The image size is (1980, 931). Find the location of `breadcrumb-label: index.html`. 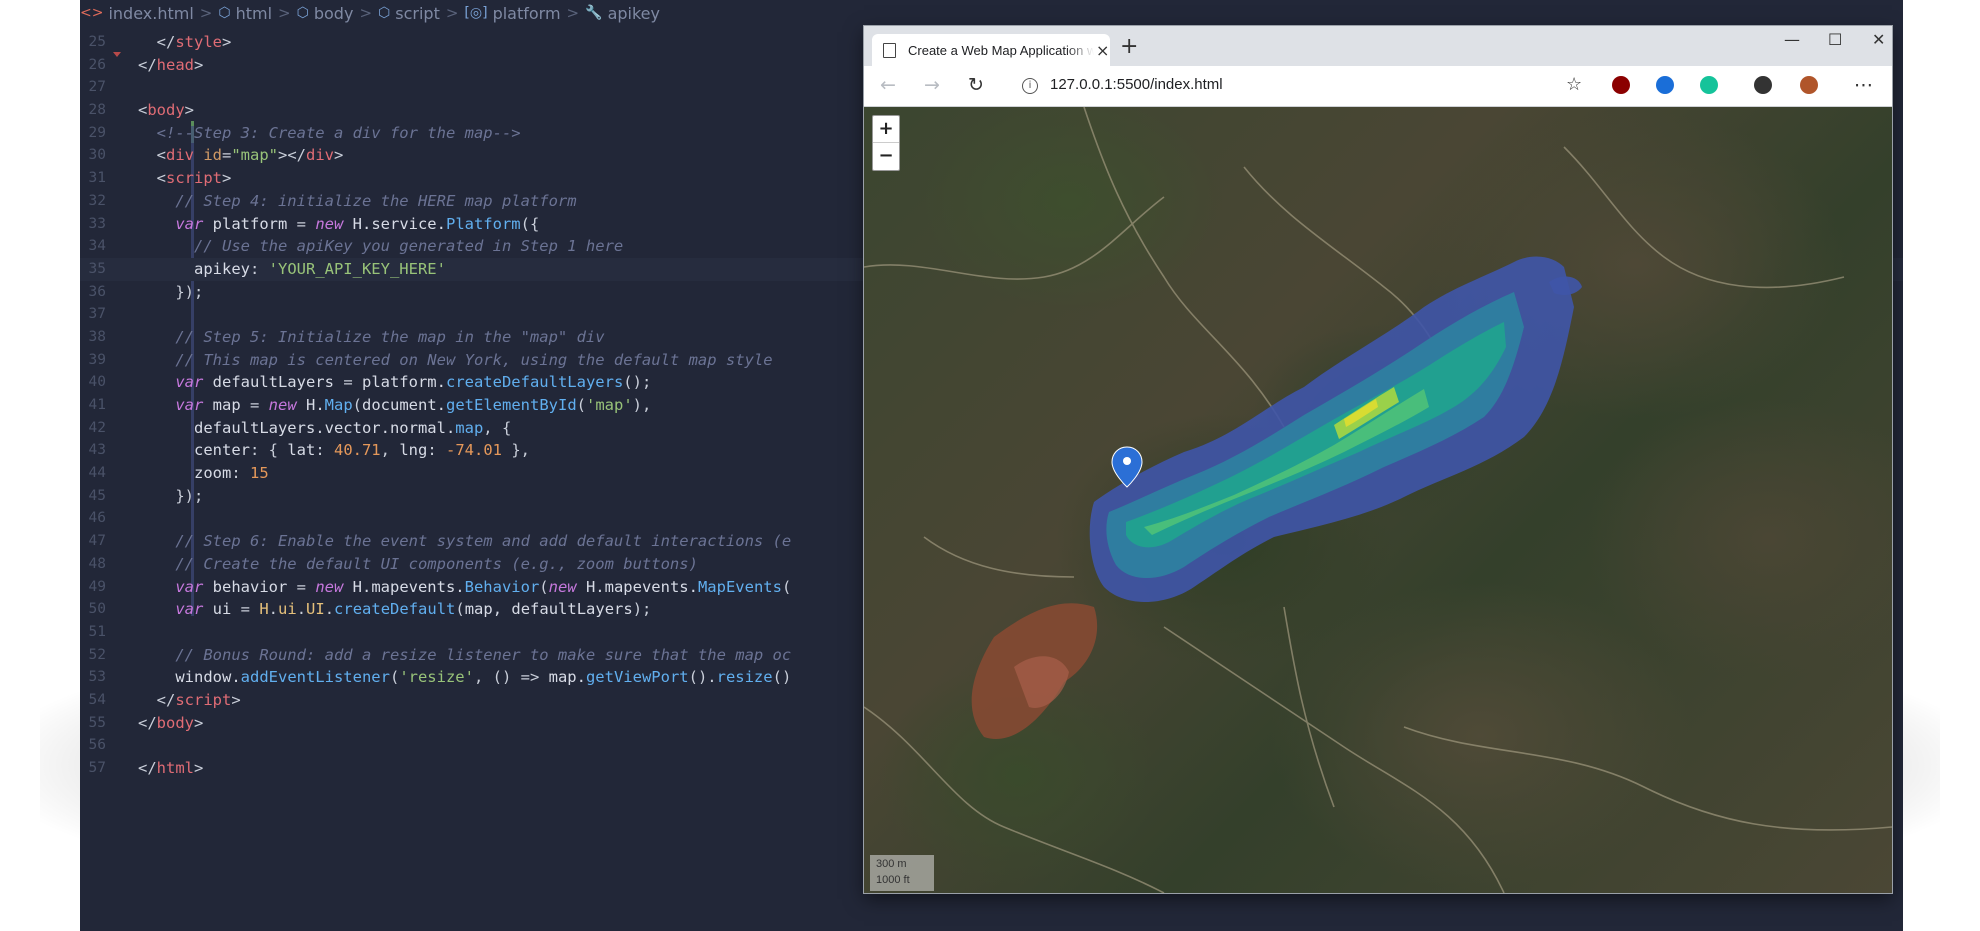

breadcrumb-label: index.html is located at coordinates (151, 13).